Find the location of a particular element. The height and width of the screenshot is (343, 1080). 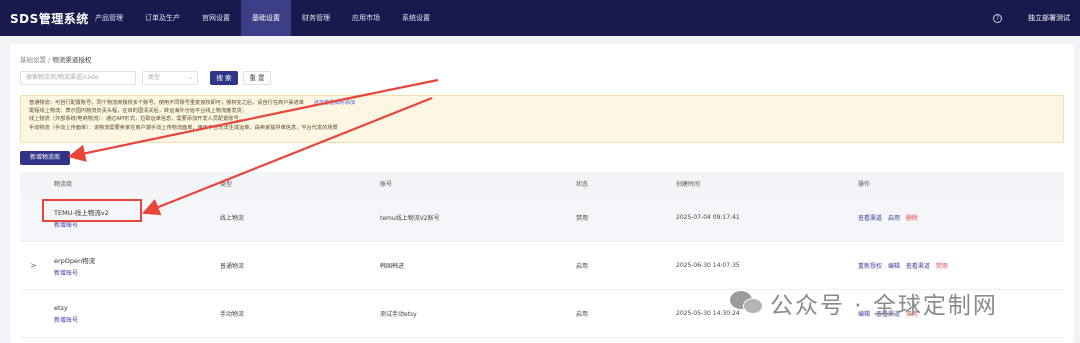

breadcrumb-current: 物流渠道授权 is located at coordinates (72, 60).